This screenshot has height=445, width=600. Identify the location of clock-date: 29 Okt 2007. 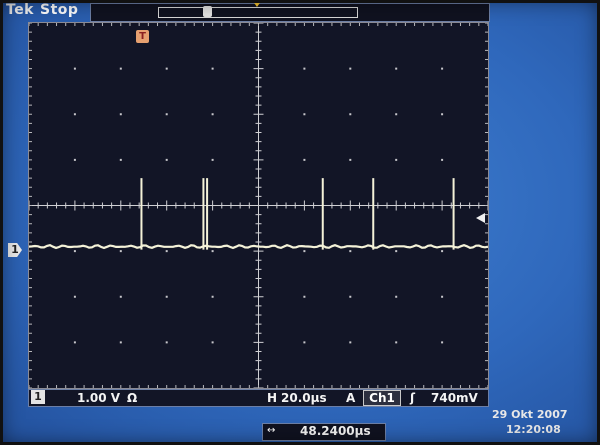
(530, 414).